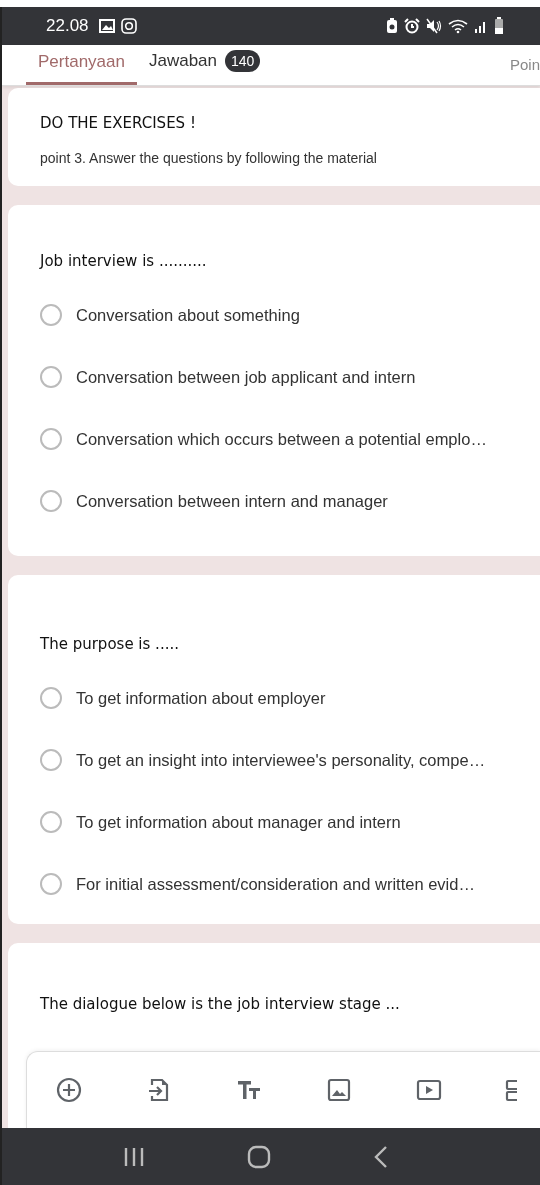 The image size is (540, 1185). I want to click on option-label: To get information about manager and intern, so click(238, 822).